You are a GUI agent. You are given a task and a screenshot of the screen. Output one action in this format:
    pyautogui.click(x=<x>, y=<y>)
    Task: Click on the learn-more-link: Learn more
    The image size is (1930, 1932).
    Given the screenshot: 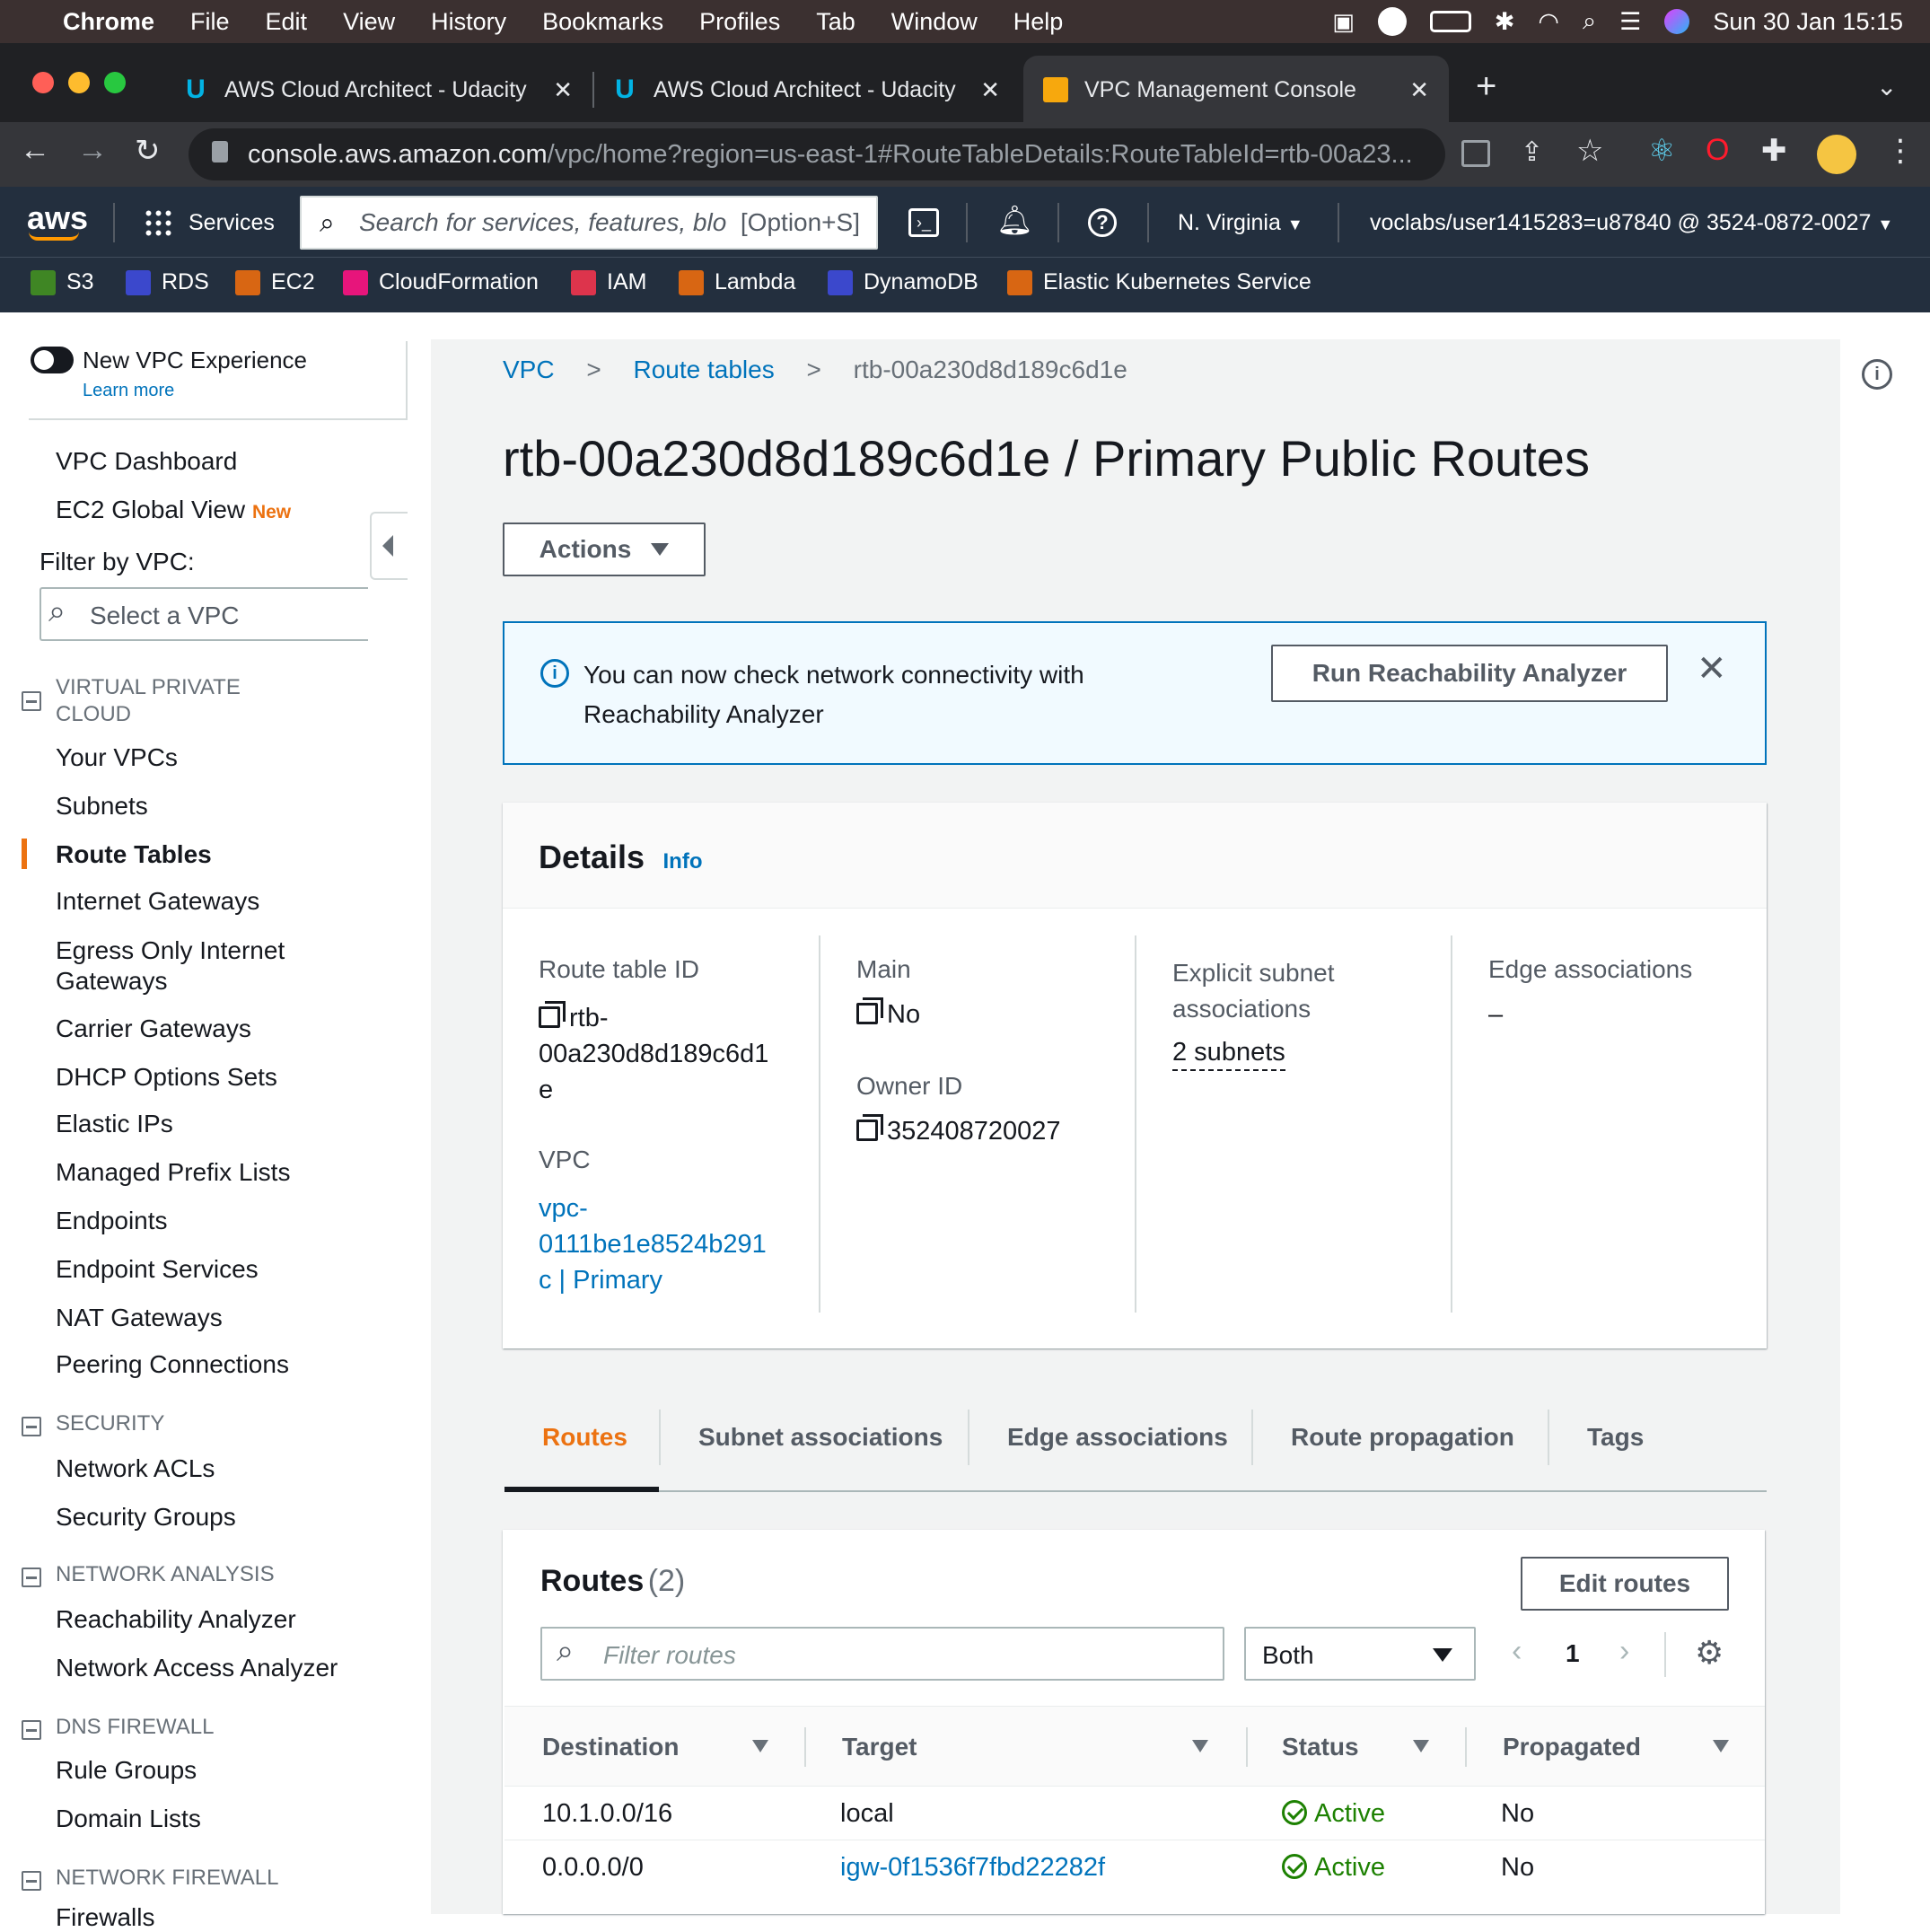 What is the action you would take?
    pyautogui.click(x=128, y=391)
    